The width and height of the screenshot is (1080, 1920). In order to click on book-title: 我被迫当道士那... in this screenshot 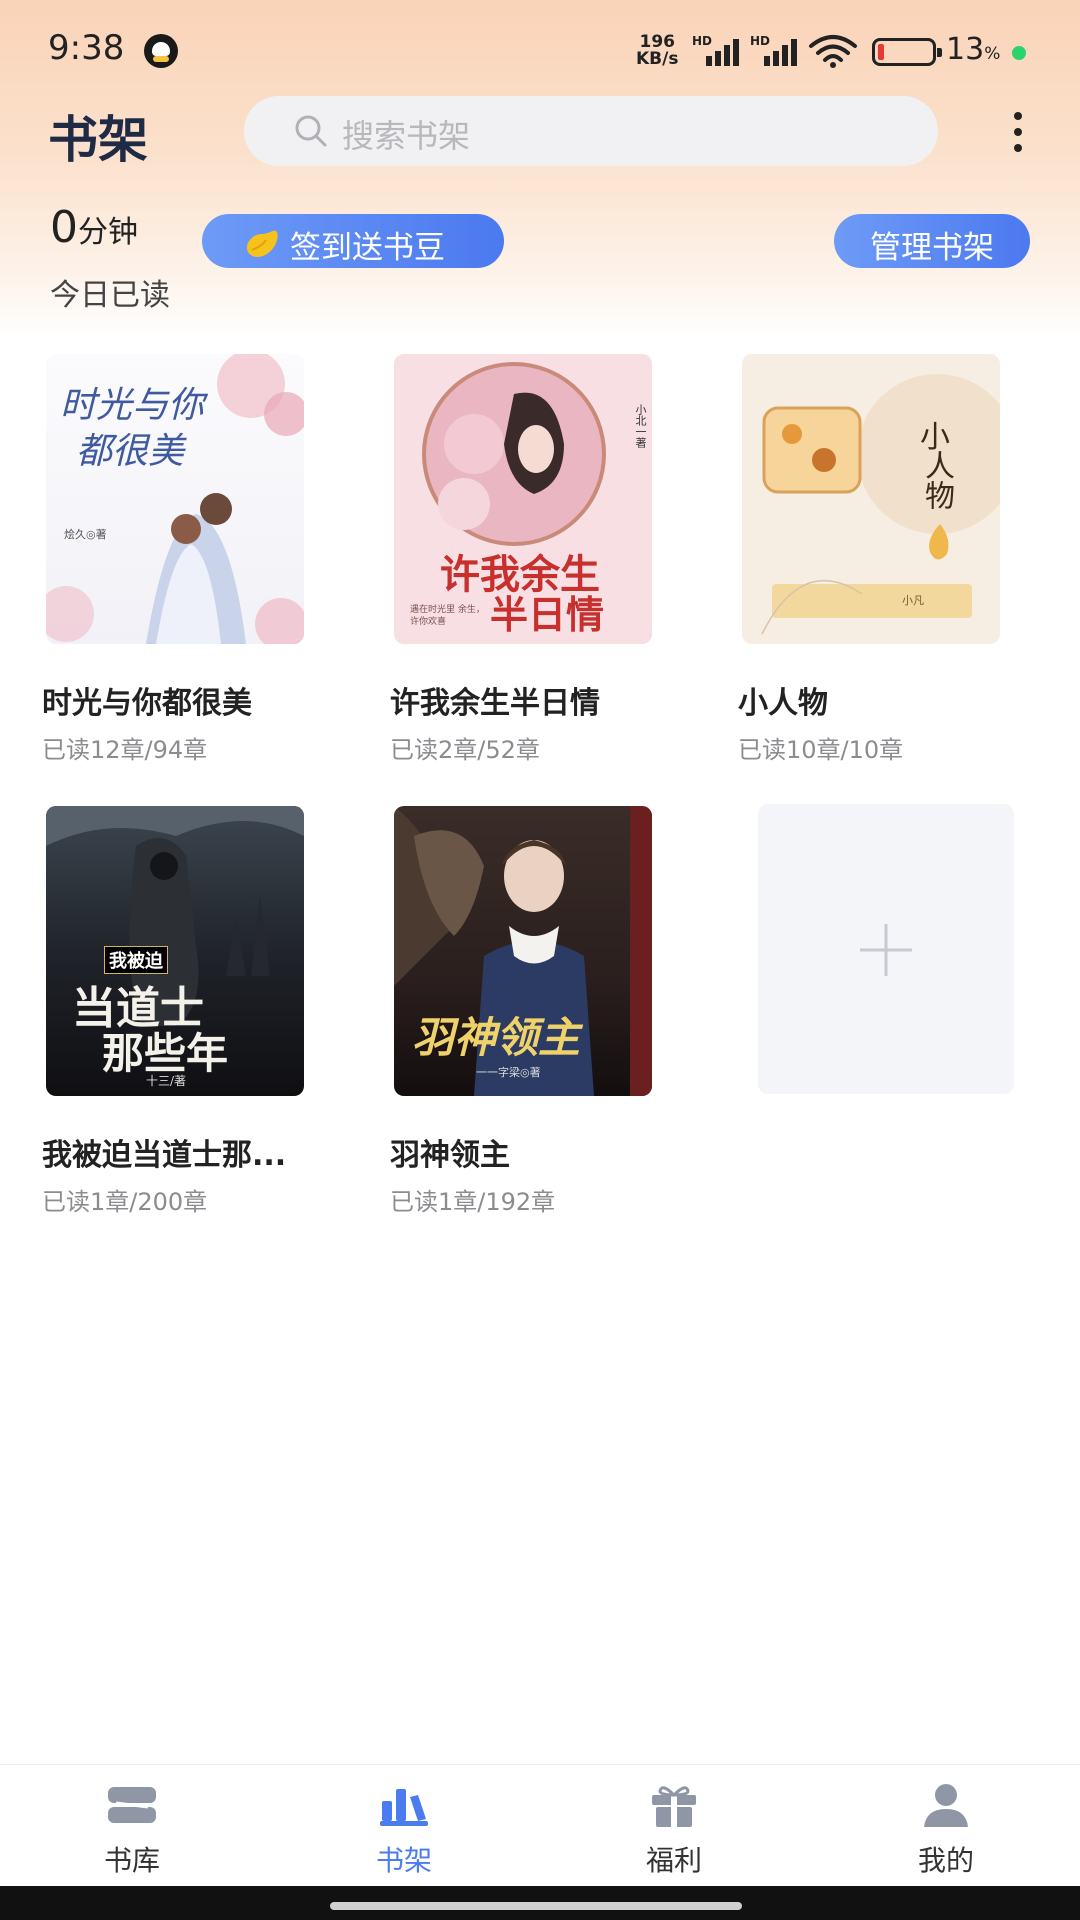, I will do `click(164, 1155)`.